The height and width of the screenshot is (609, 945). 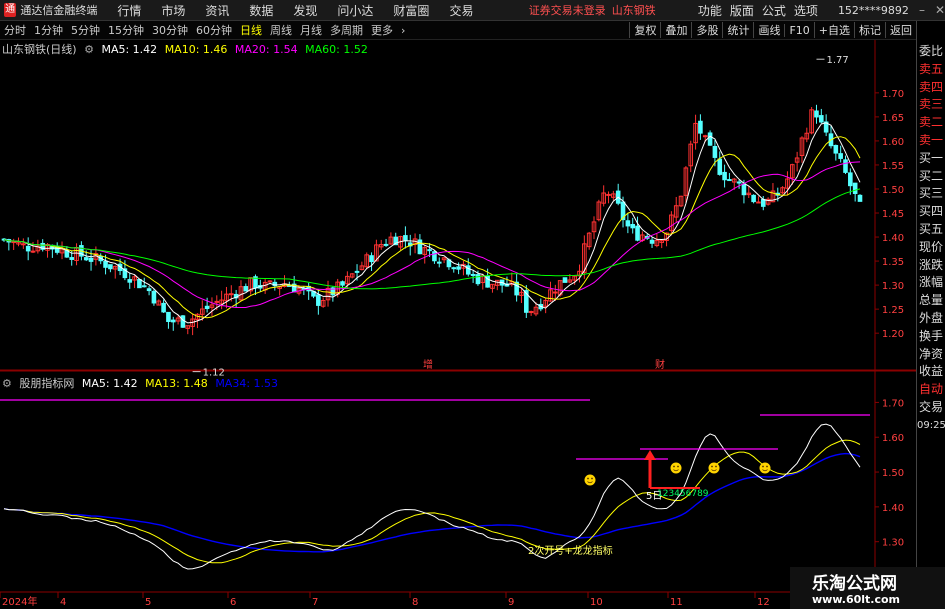 What do you see at coordinates (266, 49) in the screenshot?
I see `legend-ma20: MA20: 1.54` at bounding box center [266, 49].